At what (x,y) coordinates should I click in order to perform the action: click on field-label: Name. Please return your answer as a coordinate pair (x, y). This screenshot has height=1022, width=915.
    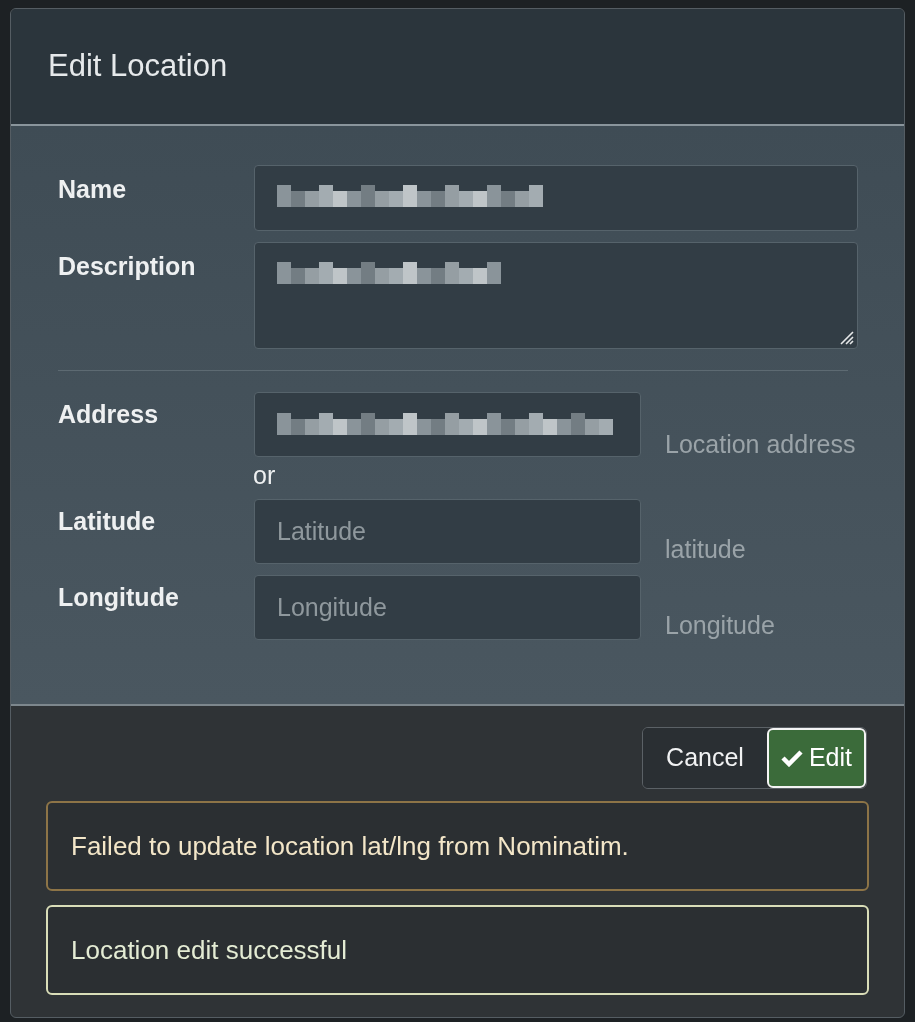
    Looking at the image, I should click on (93, 189).